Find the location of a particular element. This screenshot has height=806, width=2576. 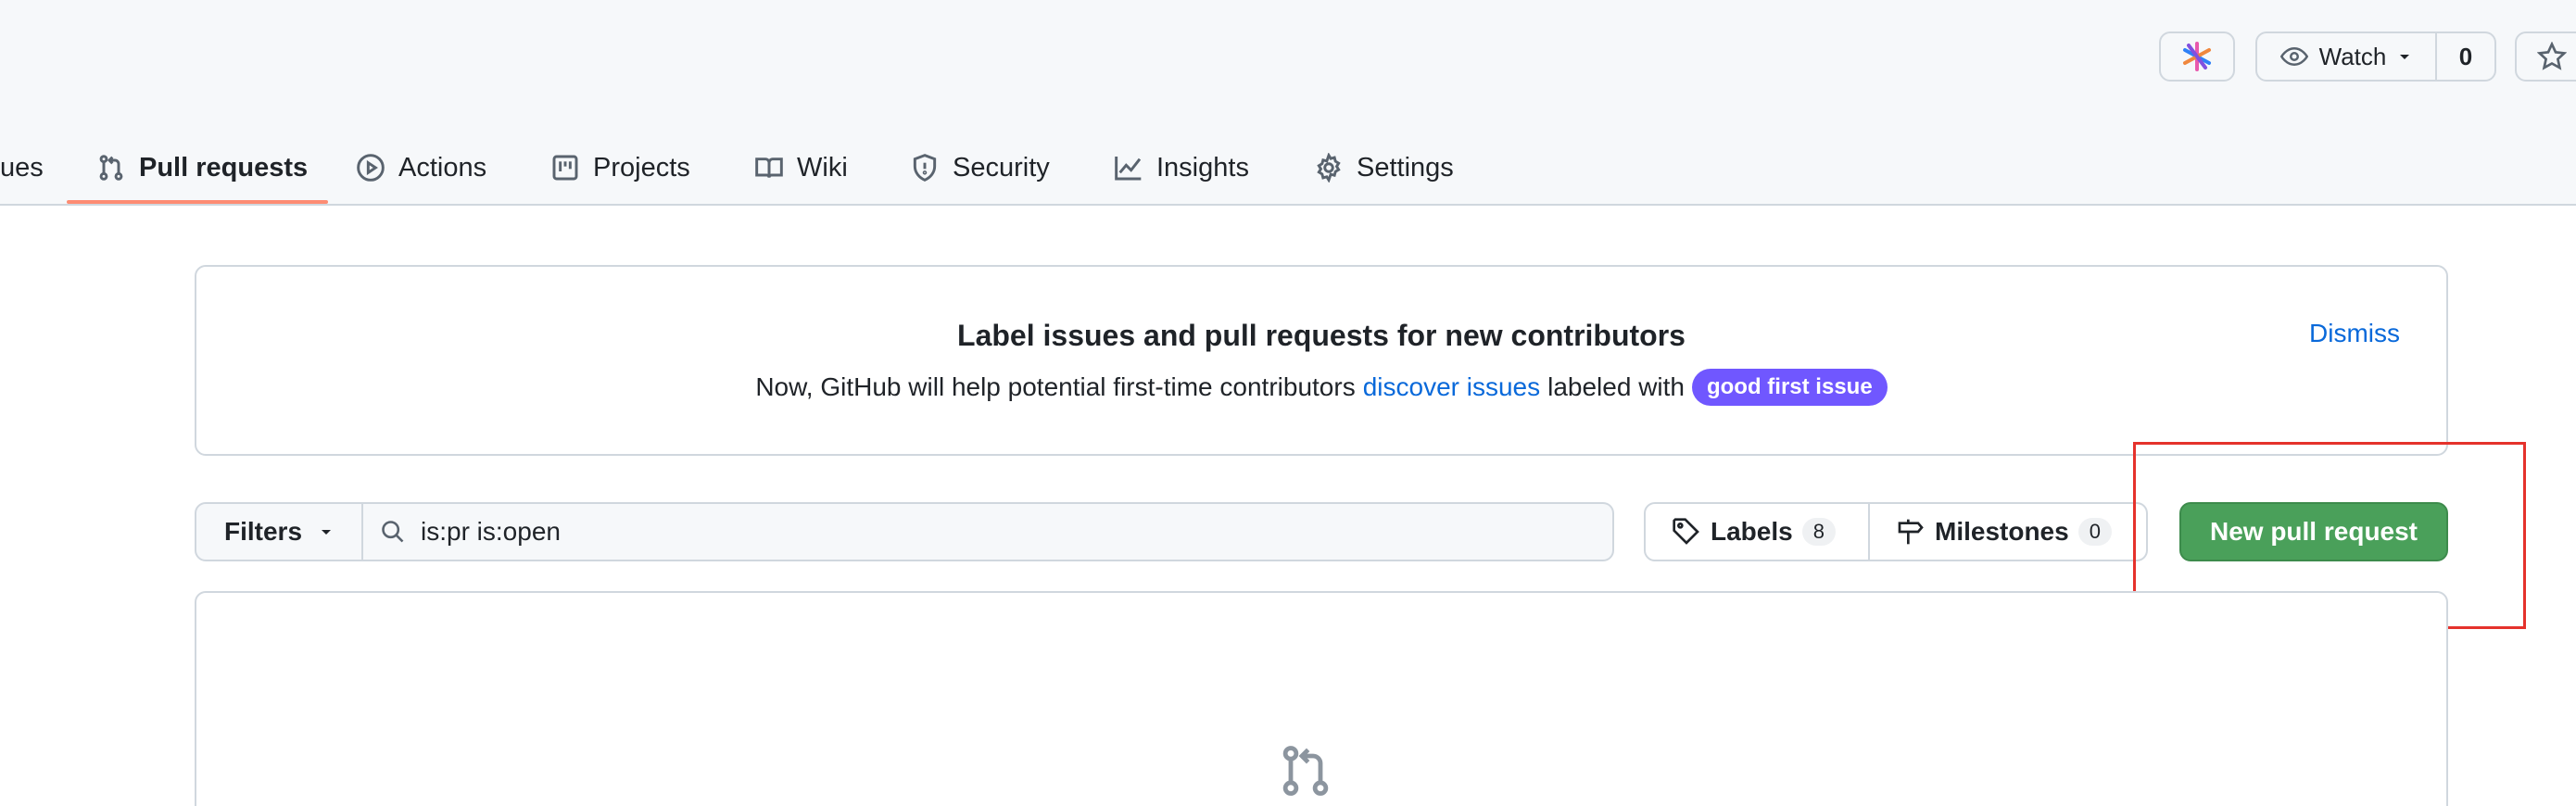

tab-projects: Projects is located at coordinates (620, 168).